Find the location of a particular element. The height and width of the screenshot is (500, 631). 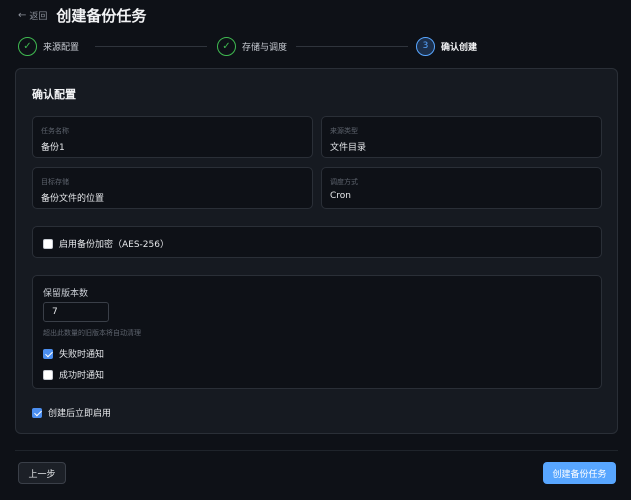

field-label: 调度方式 is located at coordinates (344, 182).